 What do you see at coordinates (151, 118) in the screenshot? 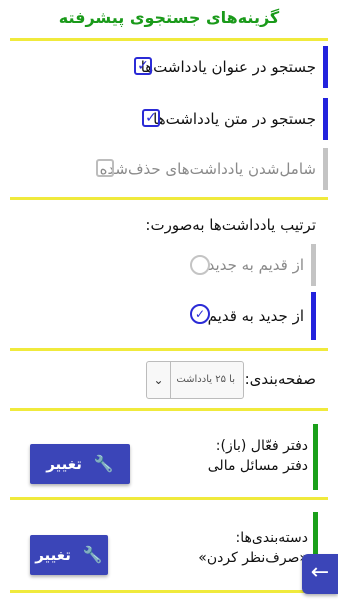
I see `body-search-checkbox: ✓` at bounding box center [151, 118].